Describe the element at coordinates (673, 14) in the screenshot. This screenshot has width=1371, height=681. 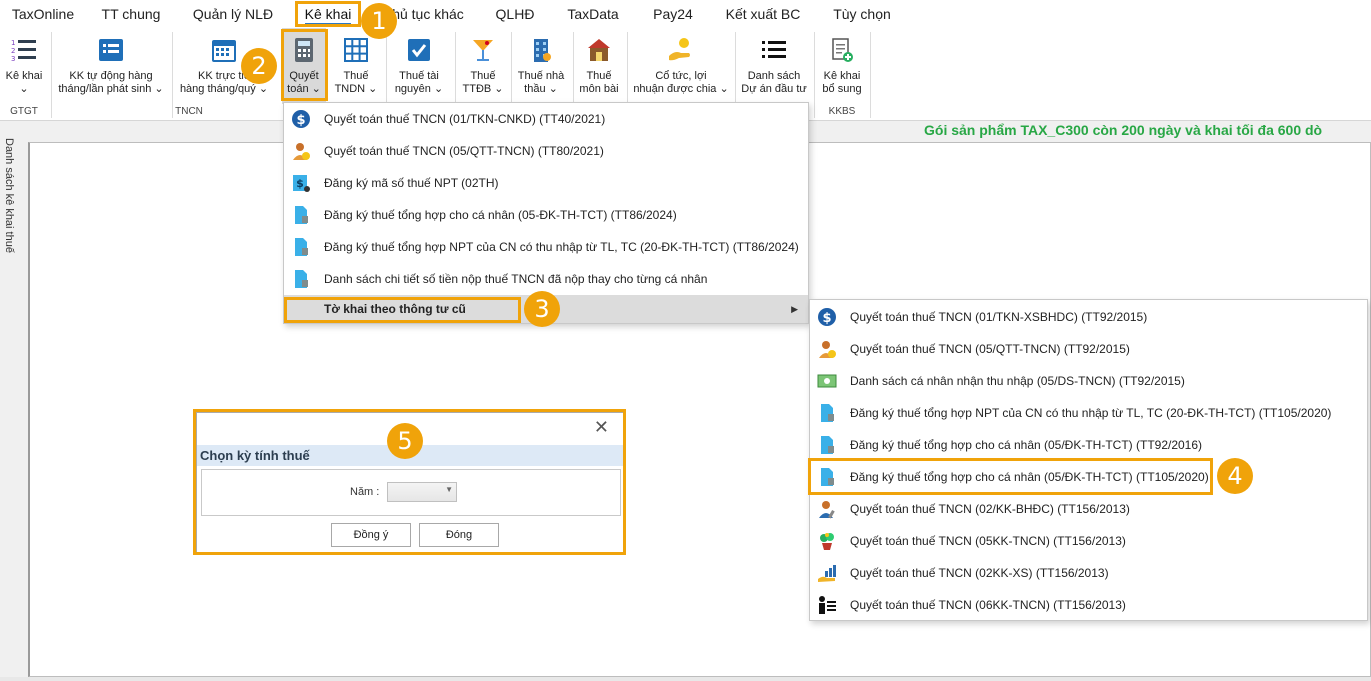
I see `menu-pay24: Pay24` at that location.